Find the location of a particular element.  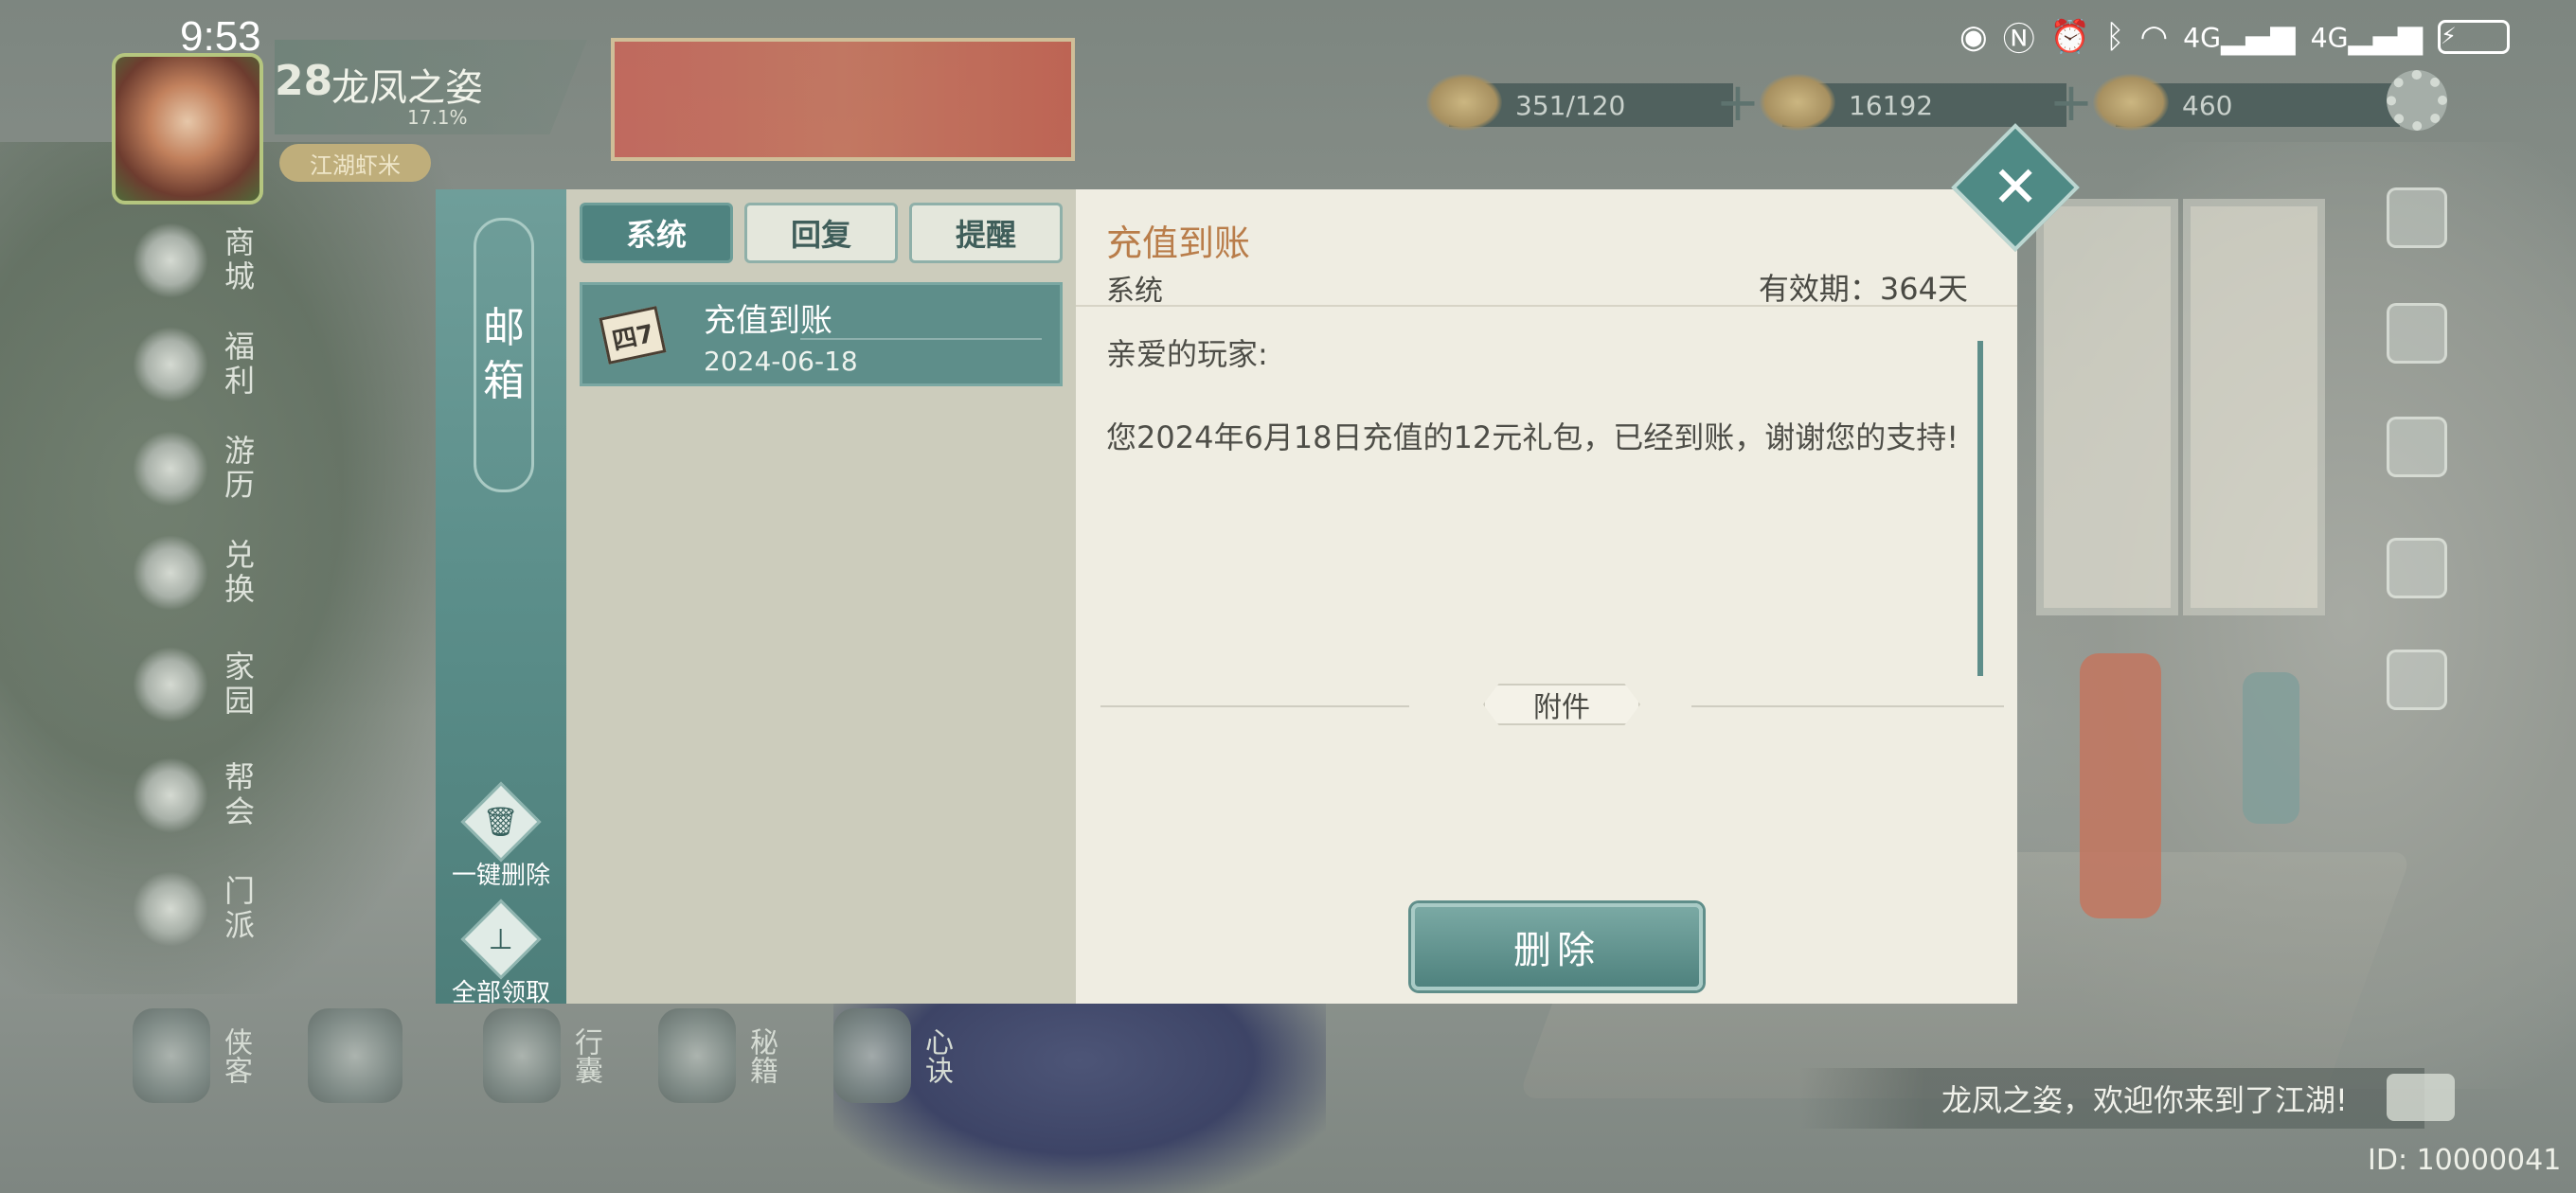

resource-value: 16192 is located at coordinates (1891, 105).